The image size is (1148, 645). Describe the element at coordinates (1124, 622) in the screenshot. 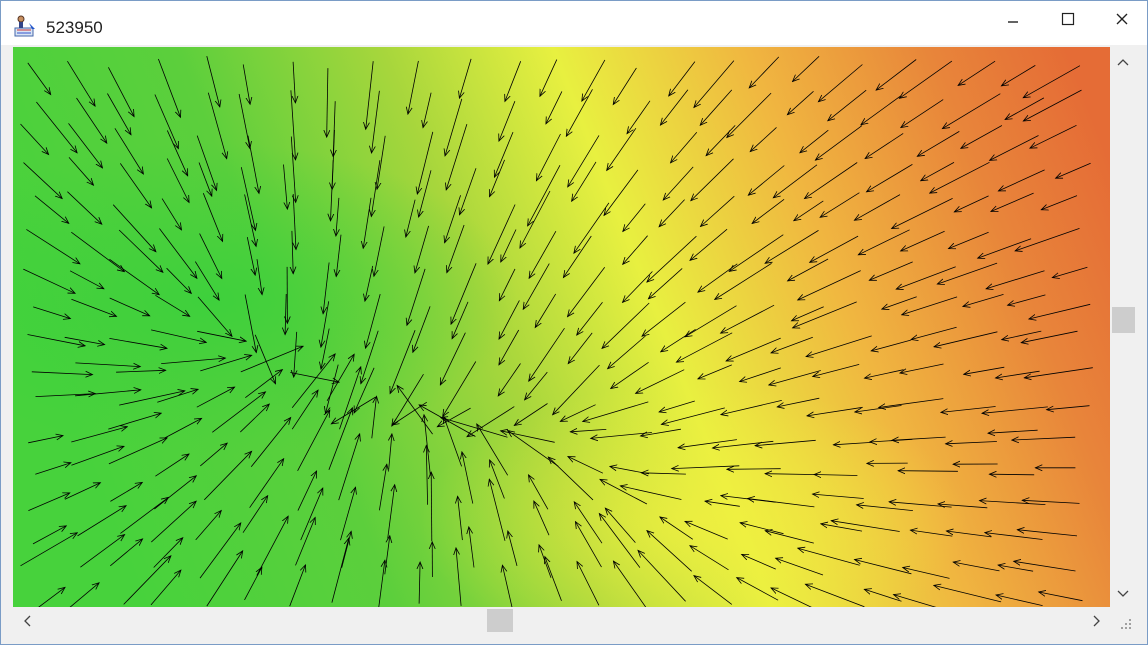

I see `resize-grip-icon` at that location.